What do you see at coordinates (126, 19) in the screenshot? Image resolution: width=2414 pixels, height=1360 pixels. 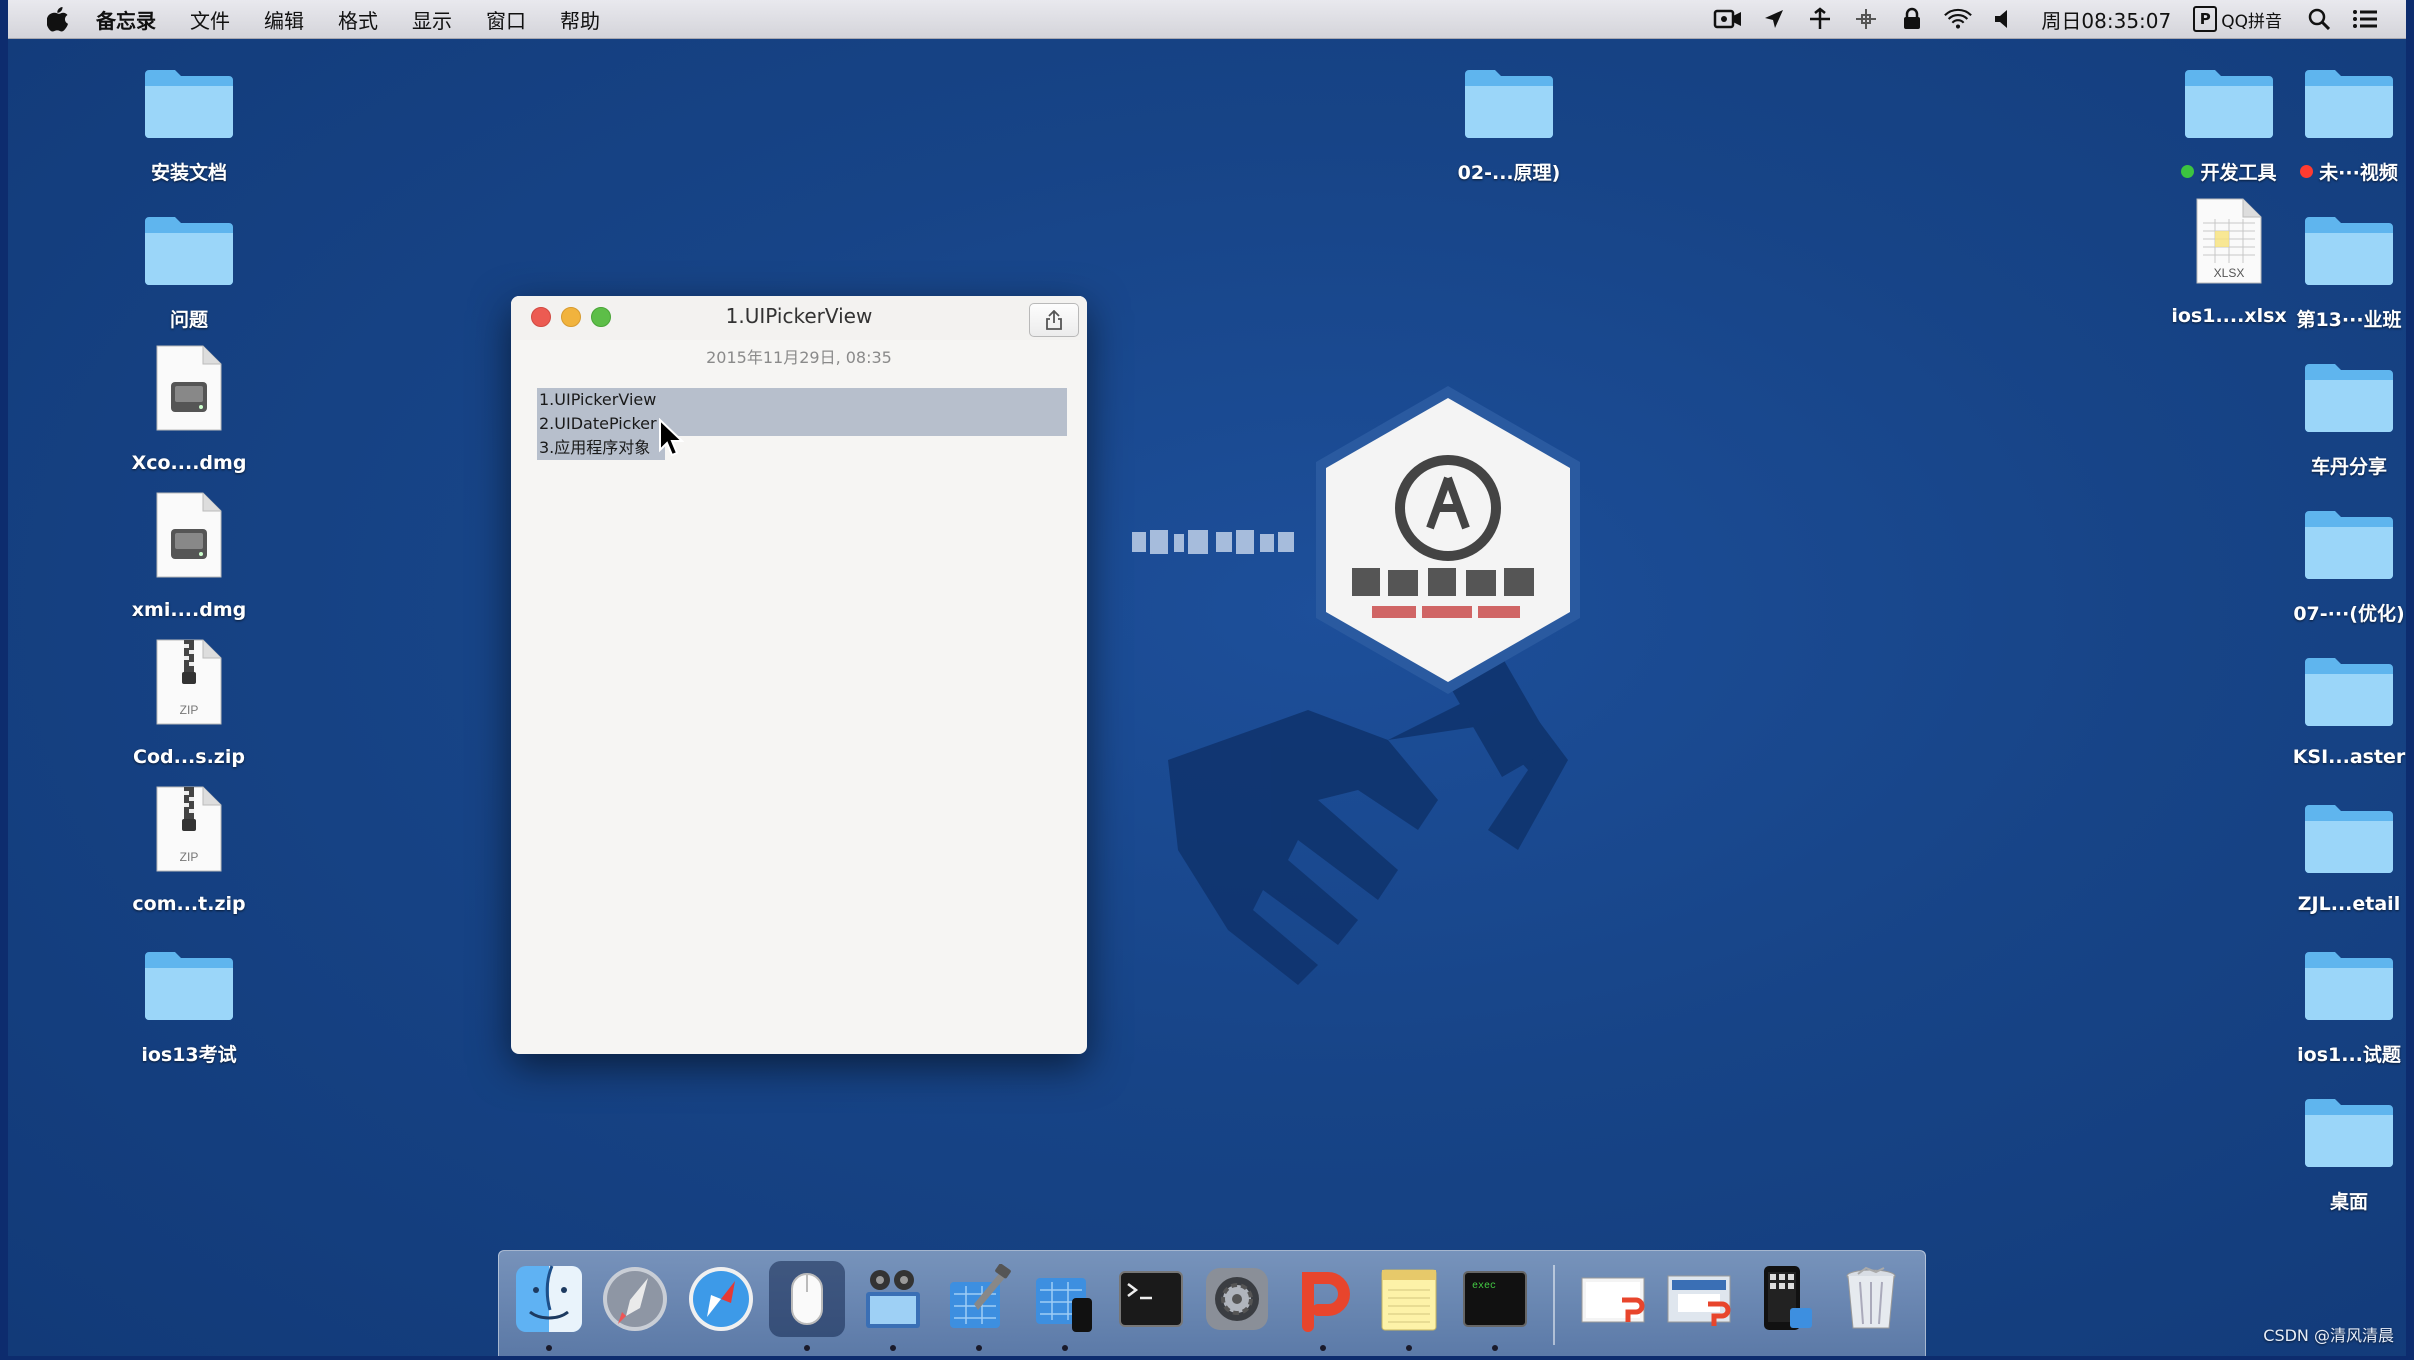 I see `menu-app-name: 备忘录` at bounding box center [126, 19].